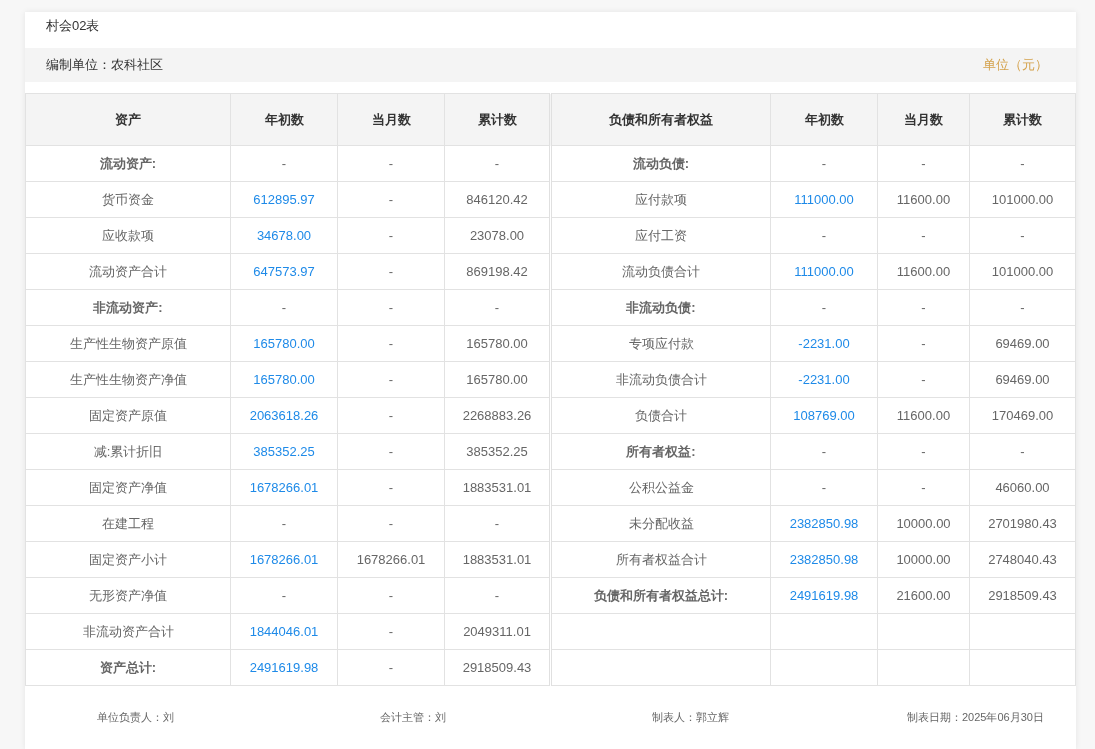 This screenshot has height=749, width=1095. Describe the element at coordinates (284, 235) in the screenshot. I see `value-link: 34678.00` at that location.